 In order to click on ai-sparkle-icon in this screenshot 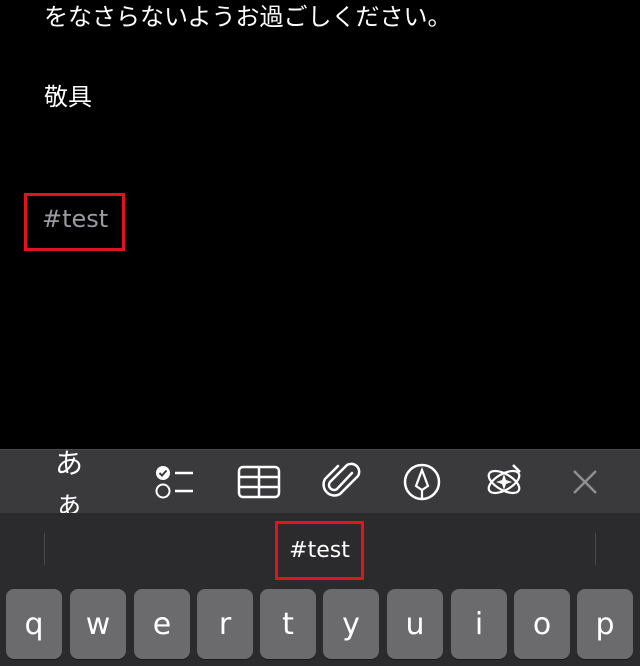, I will do `click(504, 479)`.